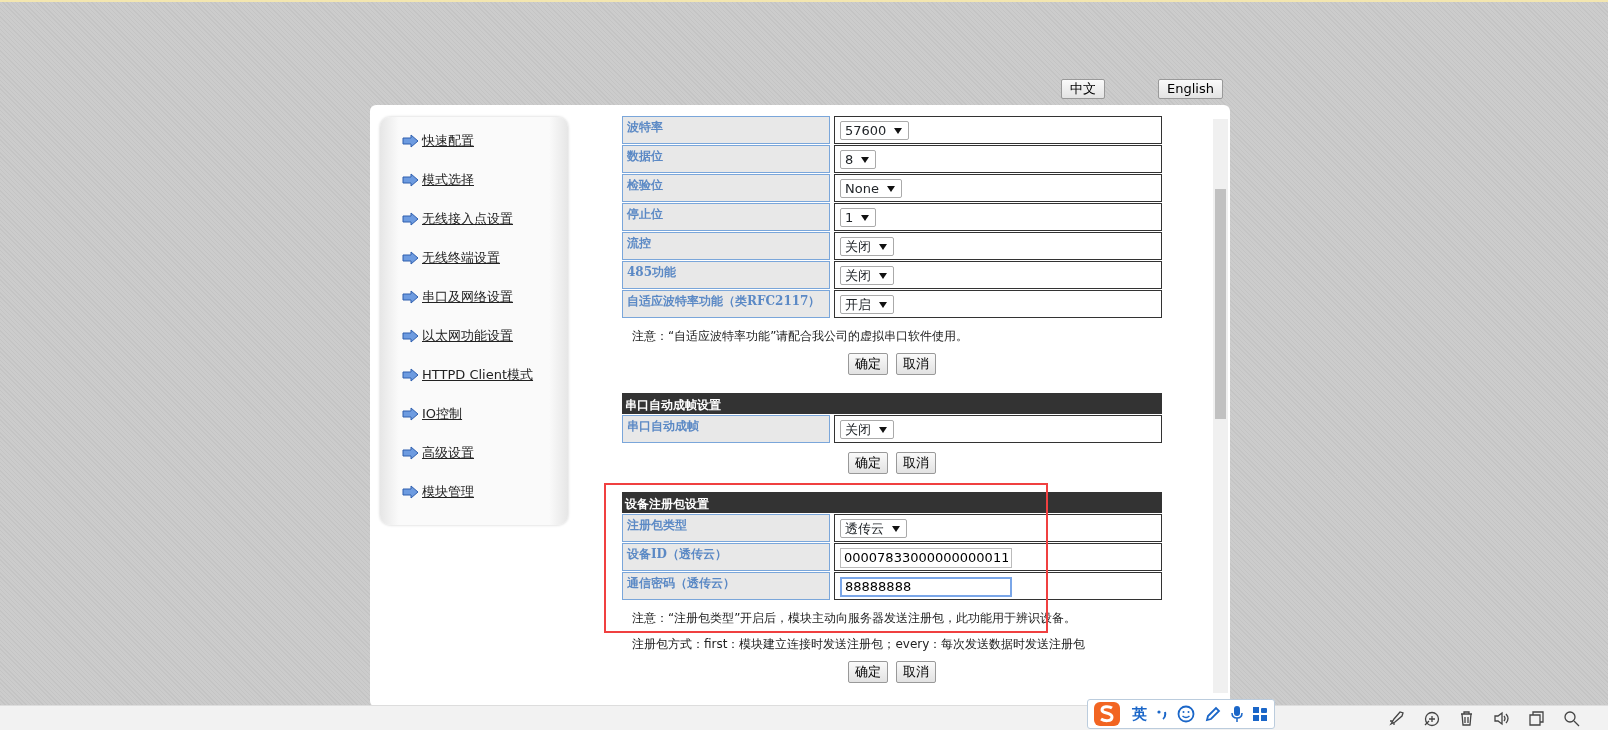 Image resolution: width=1608 pixels, height=730 pixels. I want to click on dropdown: 57600, so click(875, 131).